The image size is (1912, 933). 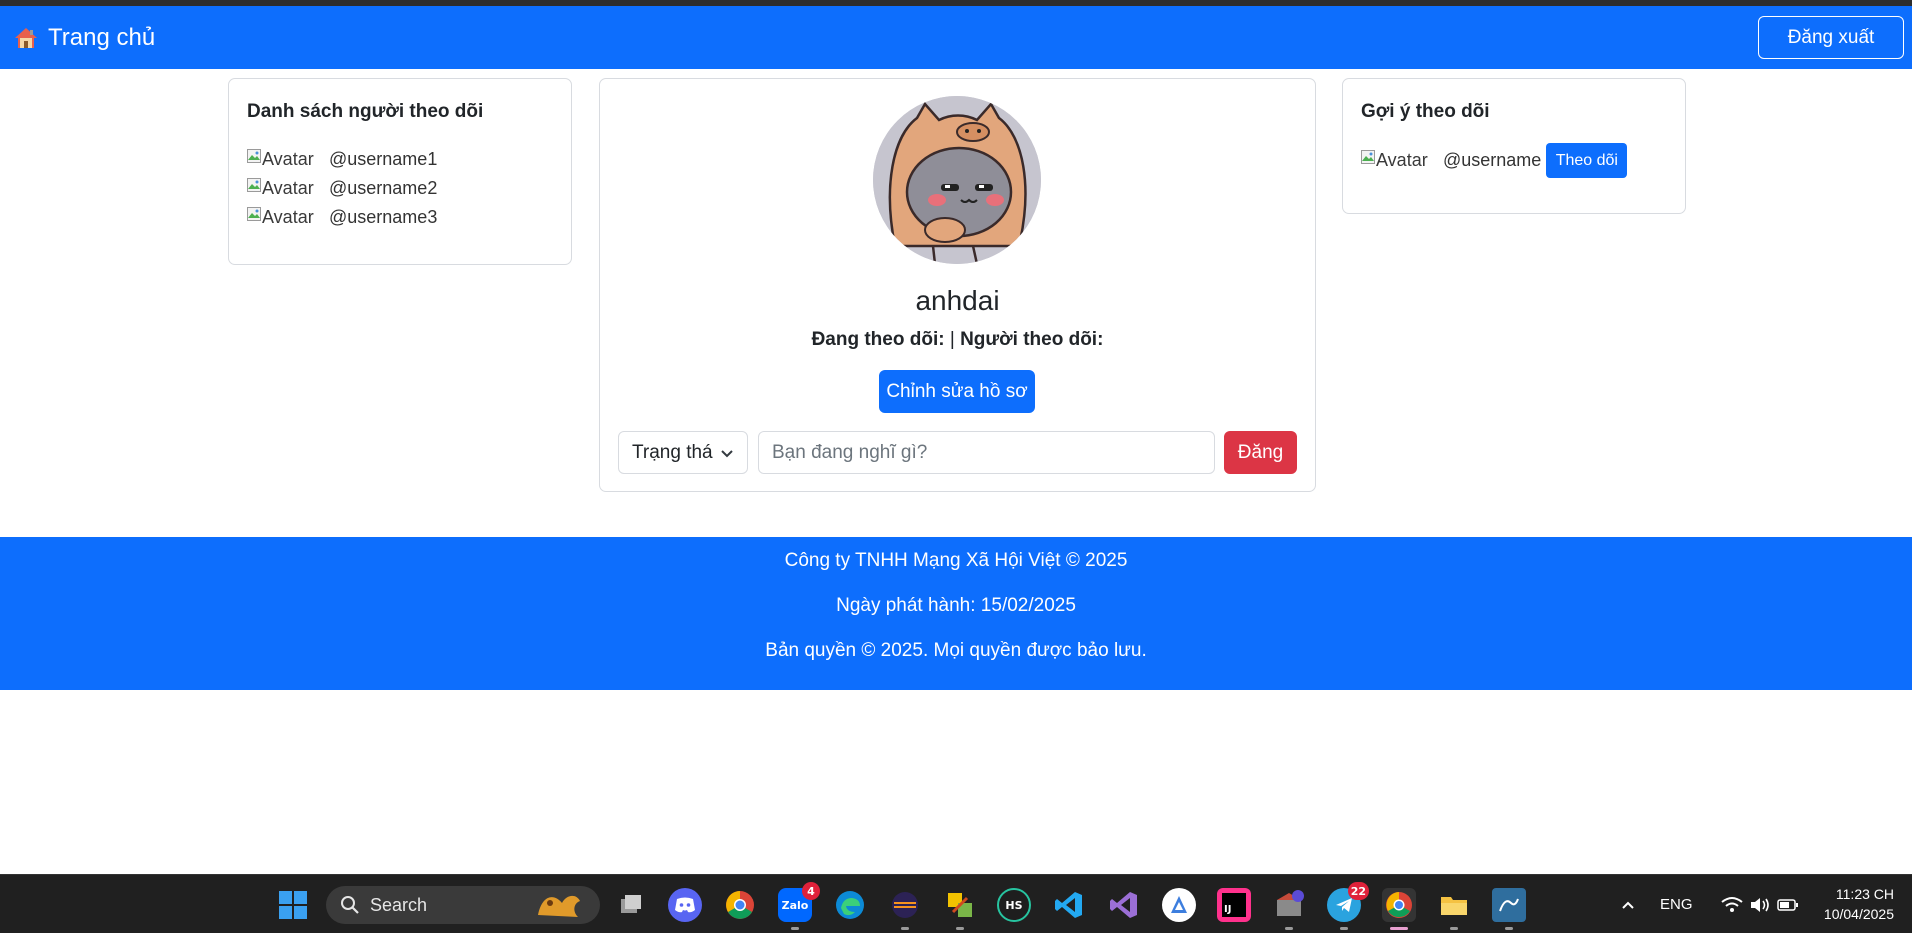 What do you see at coordinates (956, 560) in the screenshot?
I see `footer-company: Công ty TNHH Mạng Xã Hội Việt © 2025` at bounding box center [956, 560].